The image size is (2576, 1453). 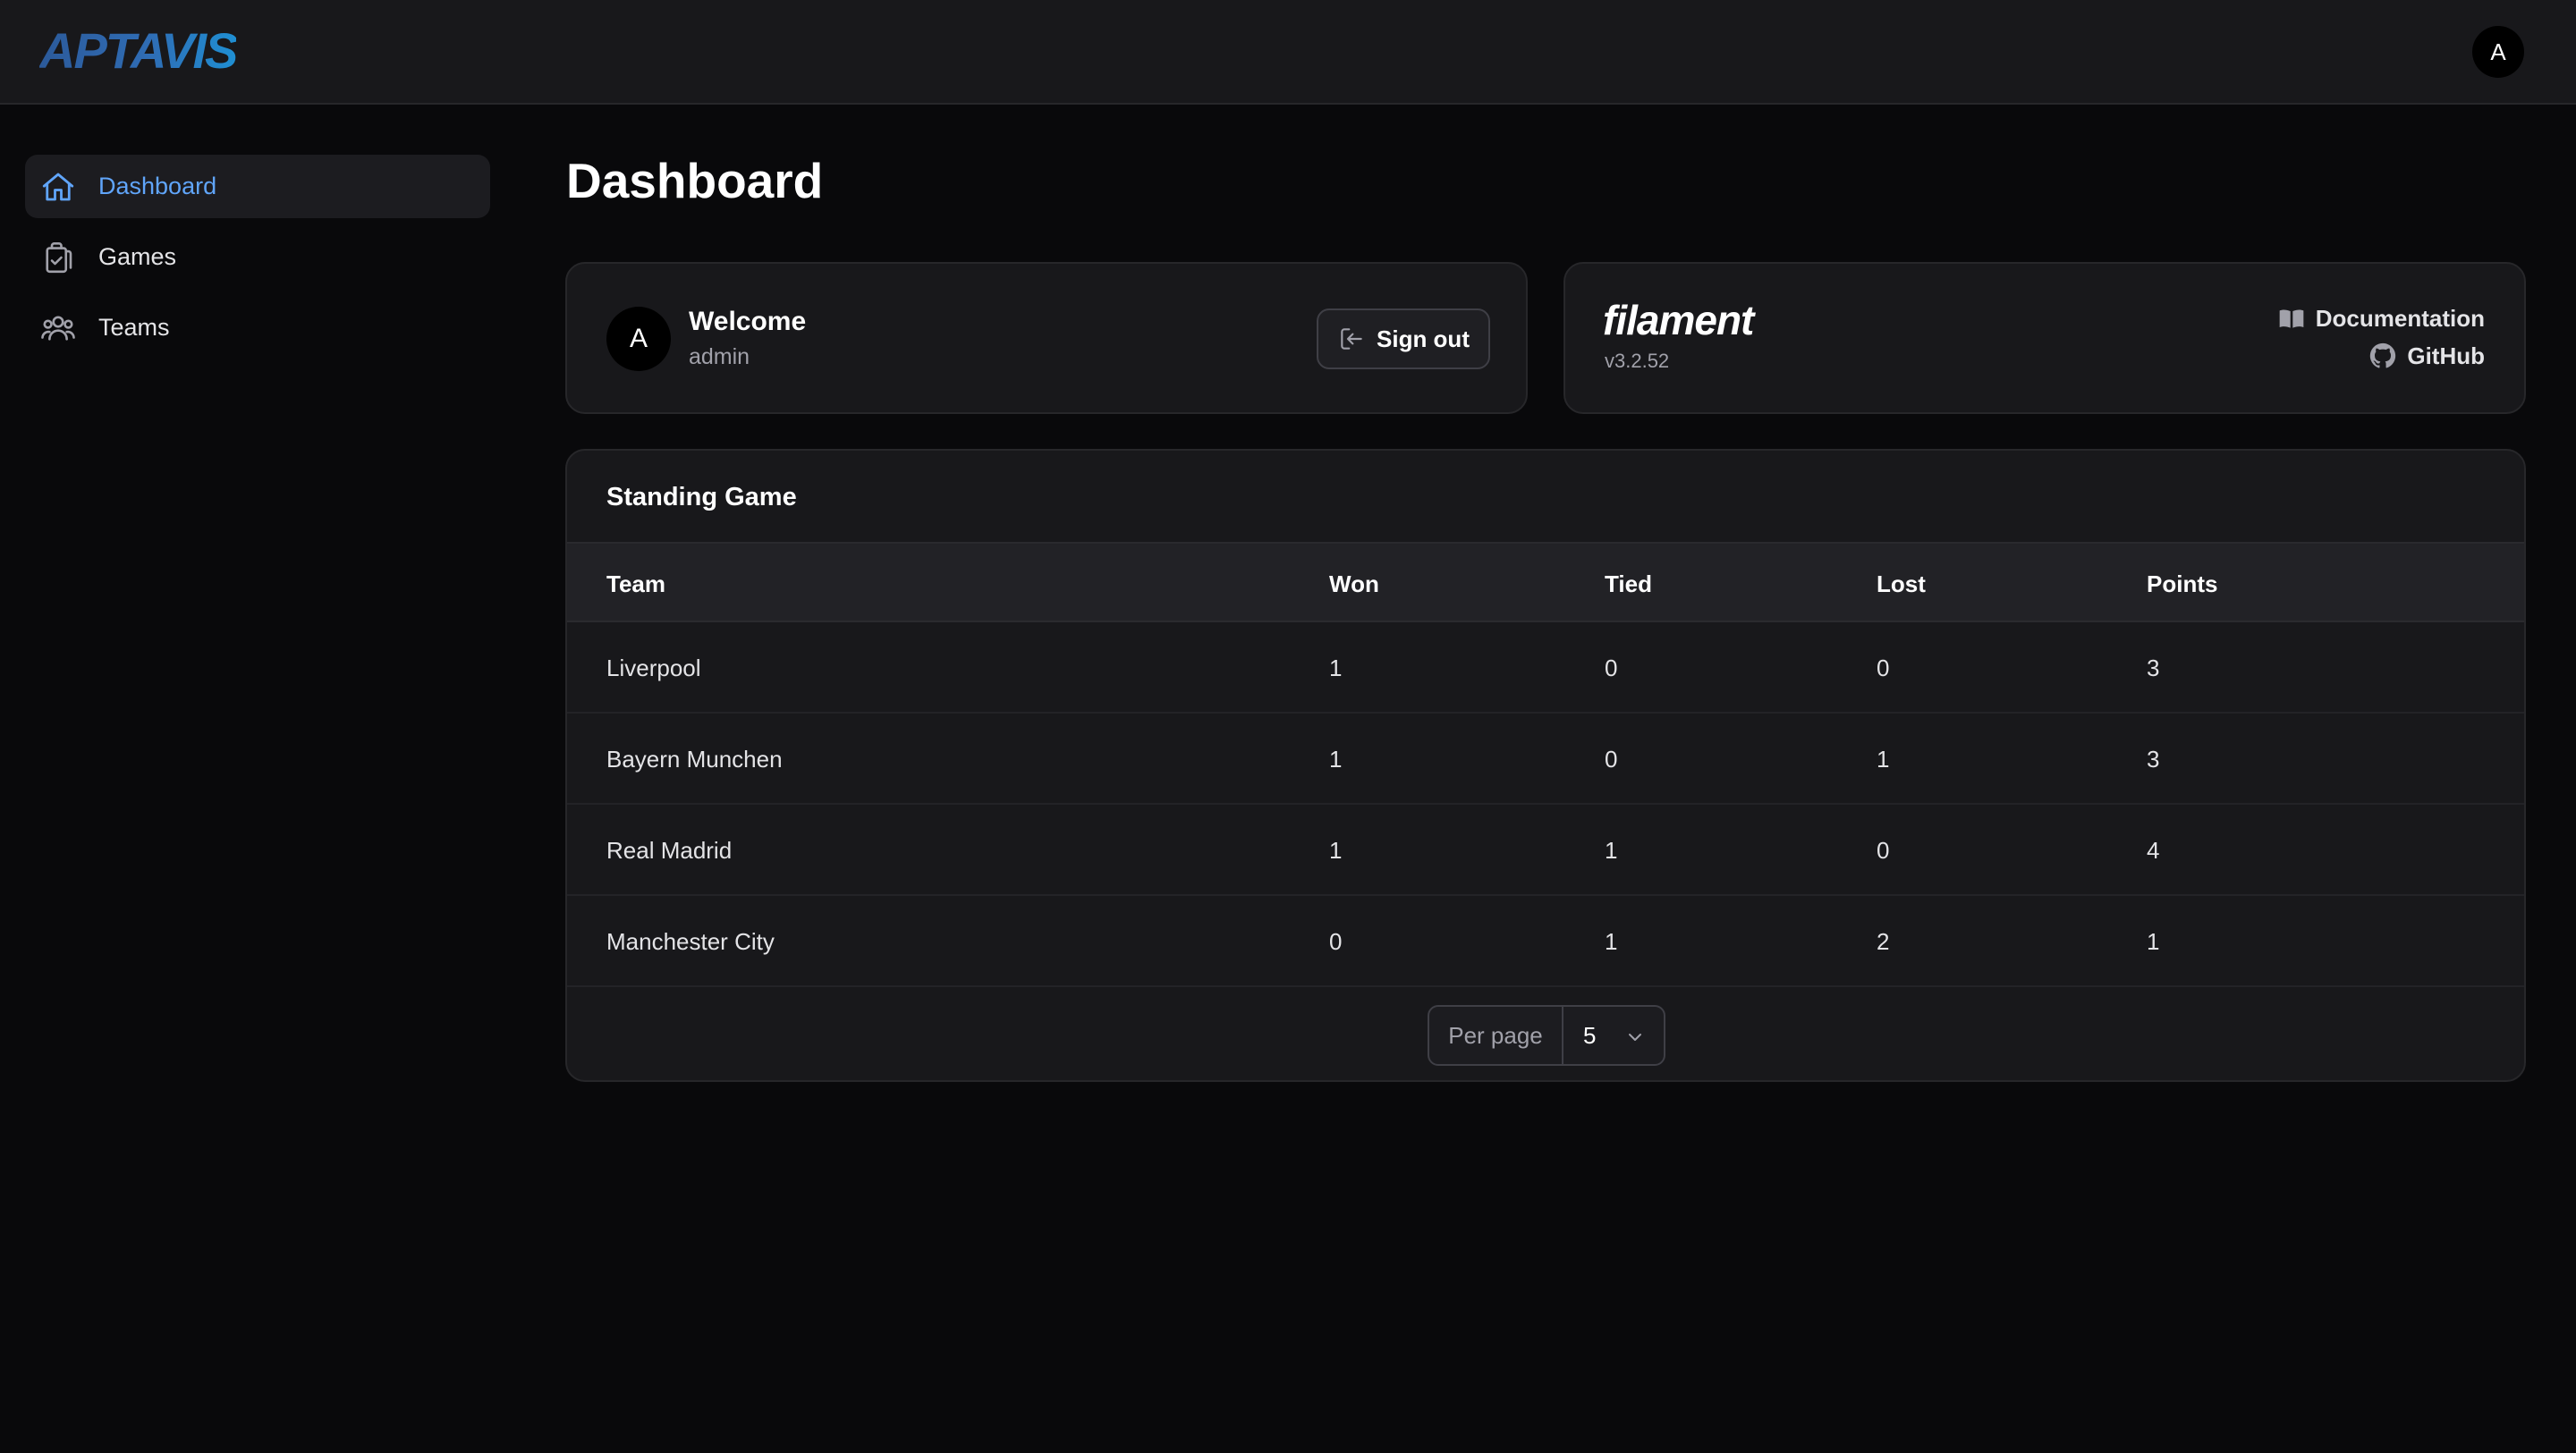 I want to click on table-header: Team Won Tied Lost Points, so click(x=1545, y=582).